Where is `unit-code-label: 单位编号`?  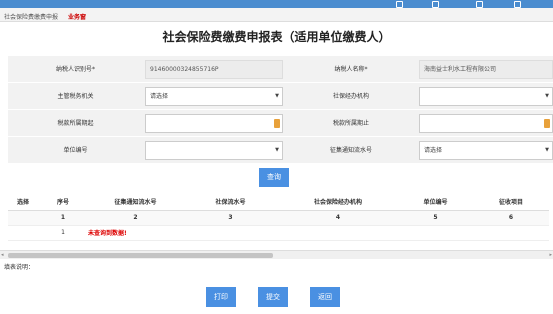 unit-code-label: 单位编号 is located at coordinates (75, 150).